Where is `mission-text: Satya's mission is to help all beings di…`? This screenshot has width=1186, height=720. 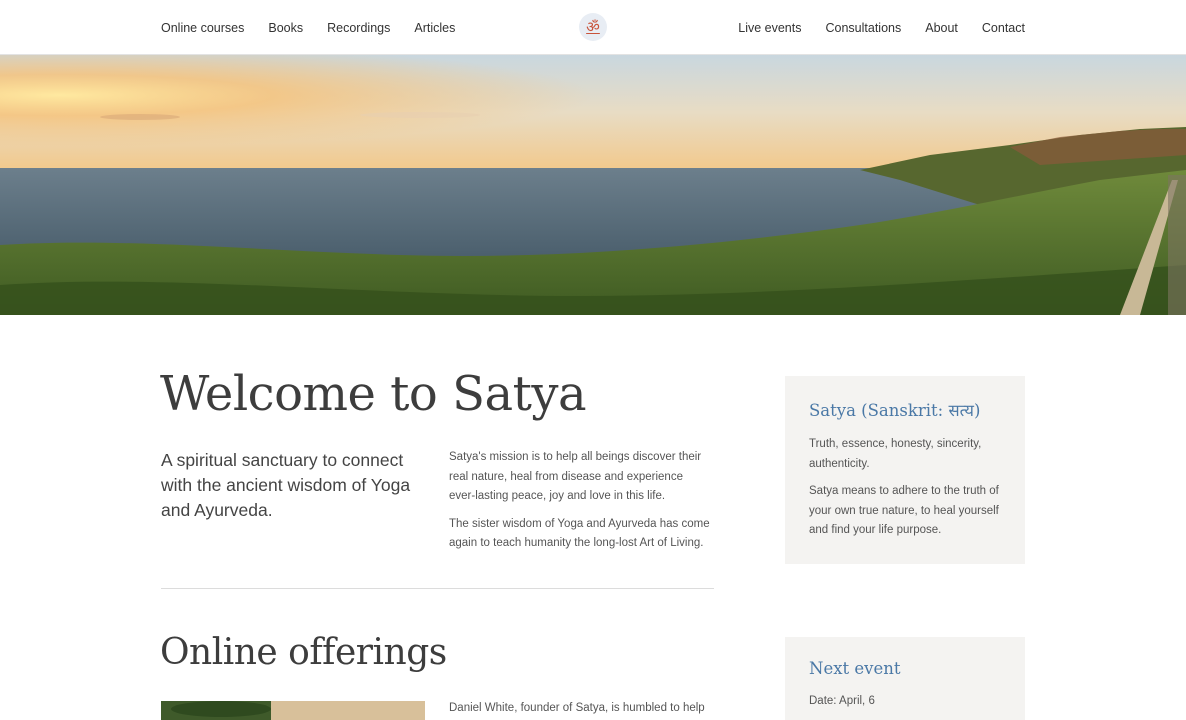
mission-text: Satya's mission is to help all beings di… is located at coordinates (580, 505).